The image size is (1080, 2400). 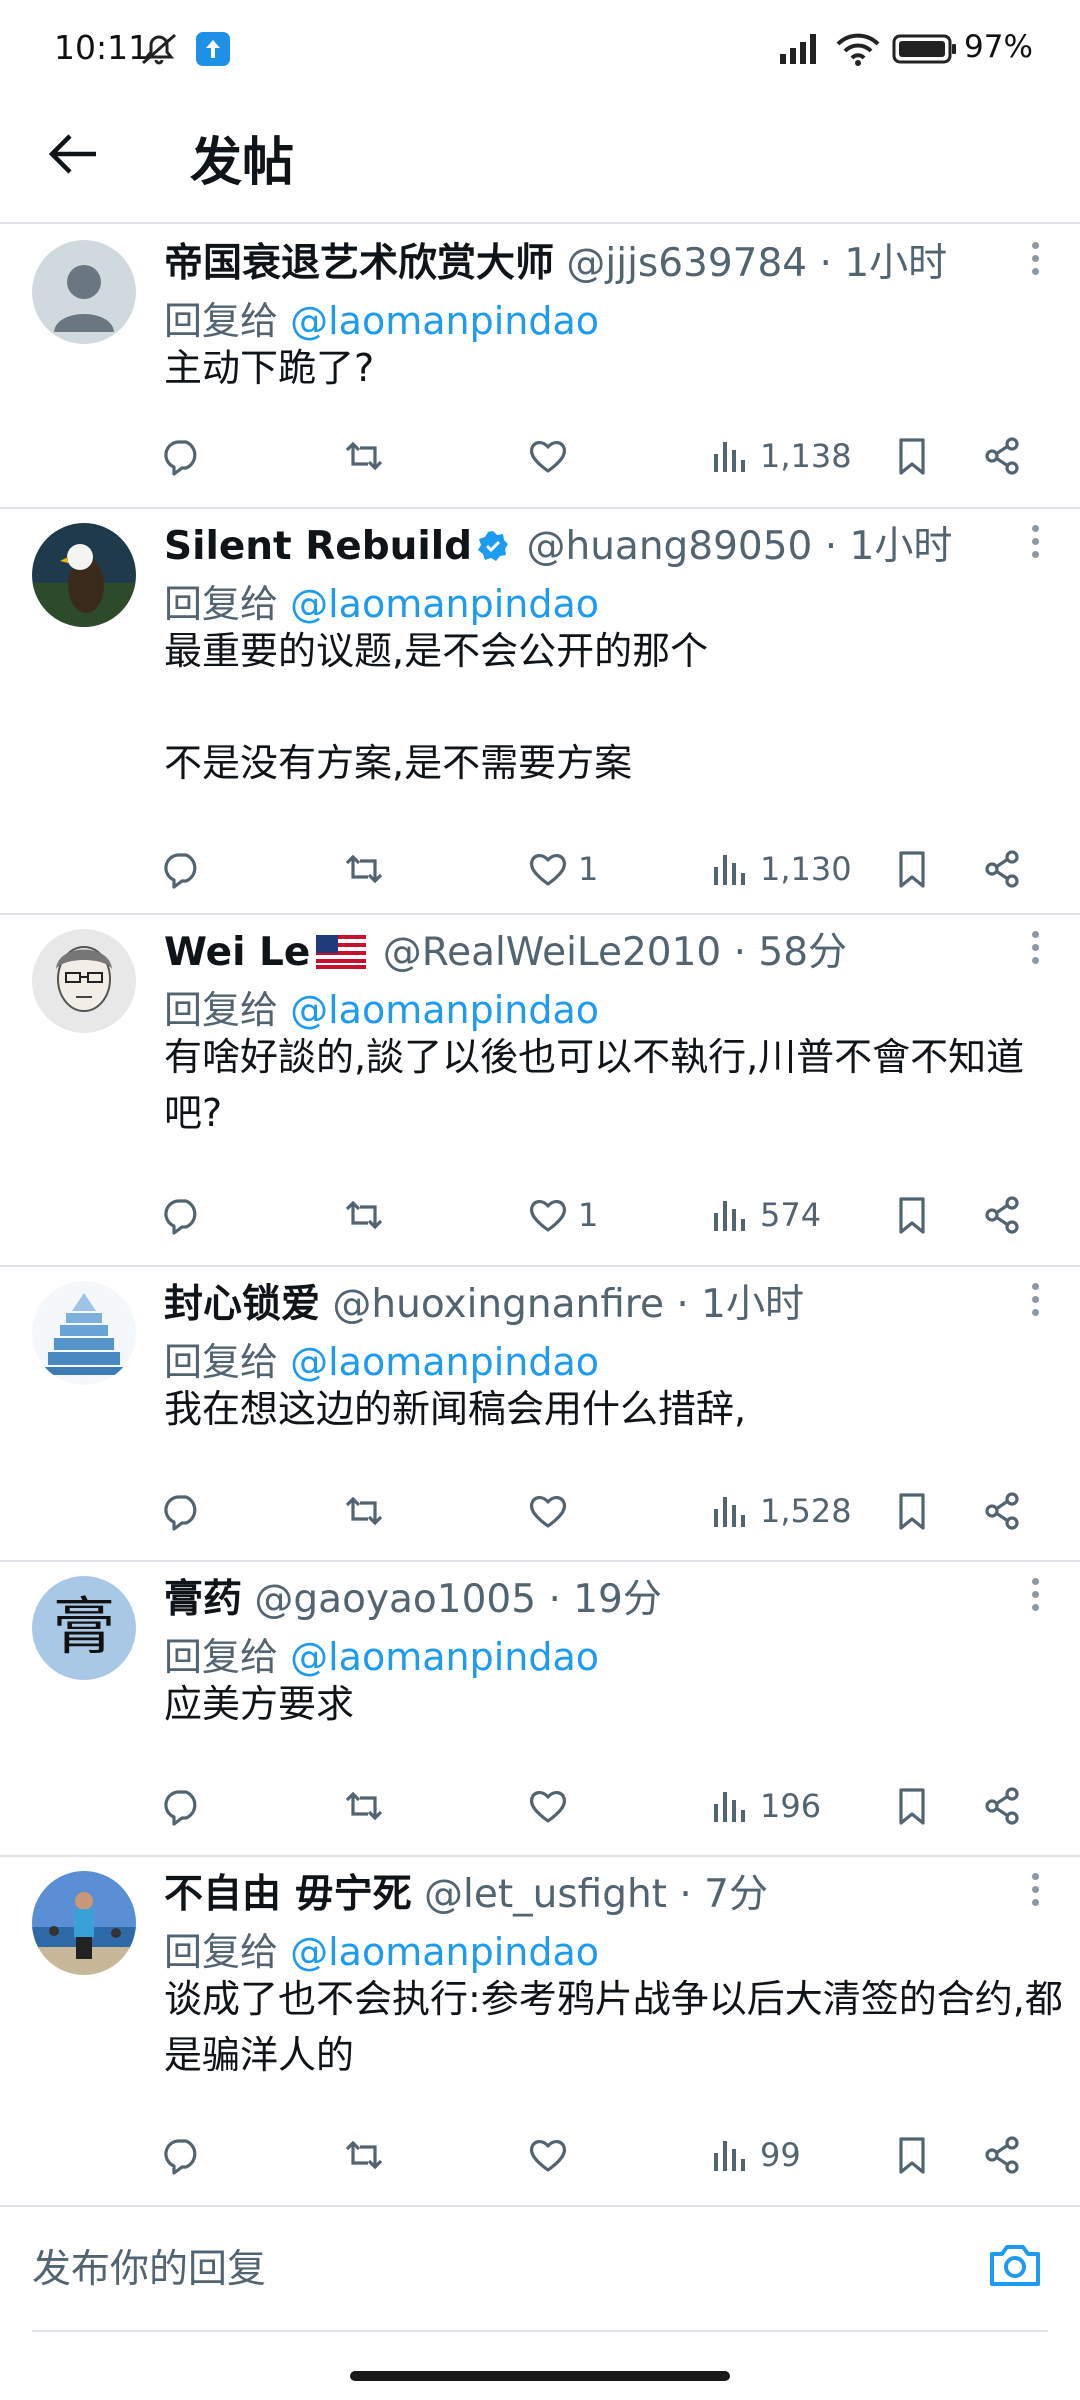 What do you see at coordinates (548, 1215) in the screenshot?
I see `heart-icon` at bounding box center [548, 1215].